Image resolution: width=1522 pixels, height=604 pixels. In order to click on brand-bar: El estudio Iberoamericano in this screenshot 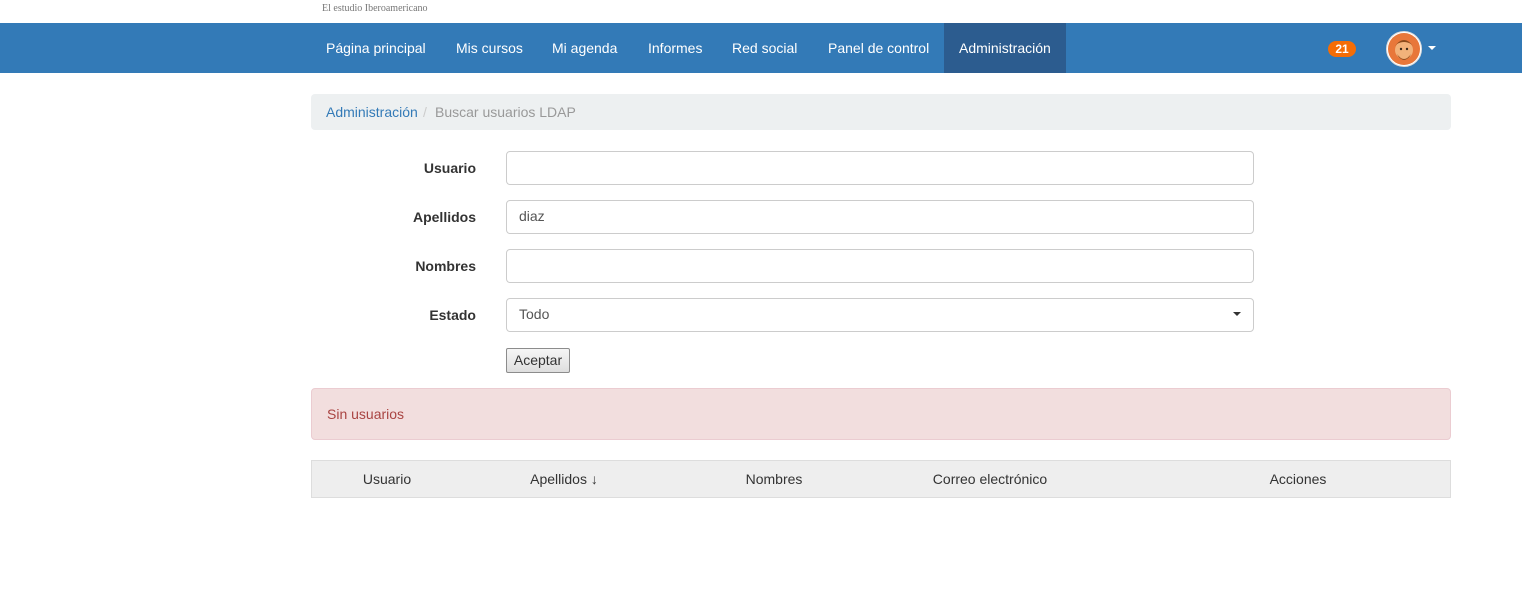, I will do `click(761, 11)`.